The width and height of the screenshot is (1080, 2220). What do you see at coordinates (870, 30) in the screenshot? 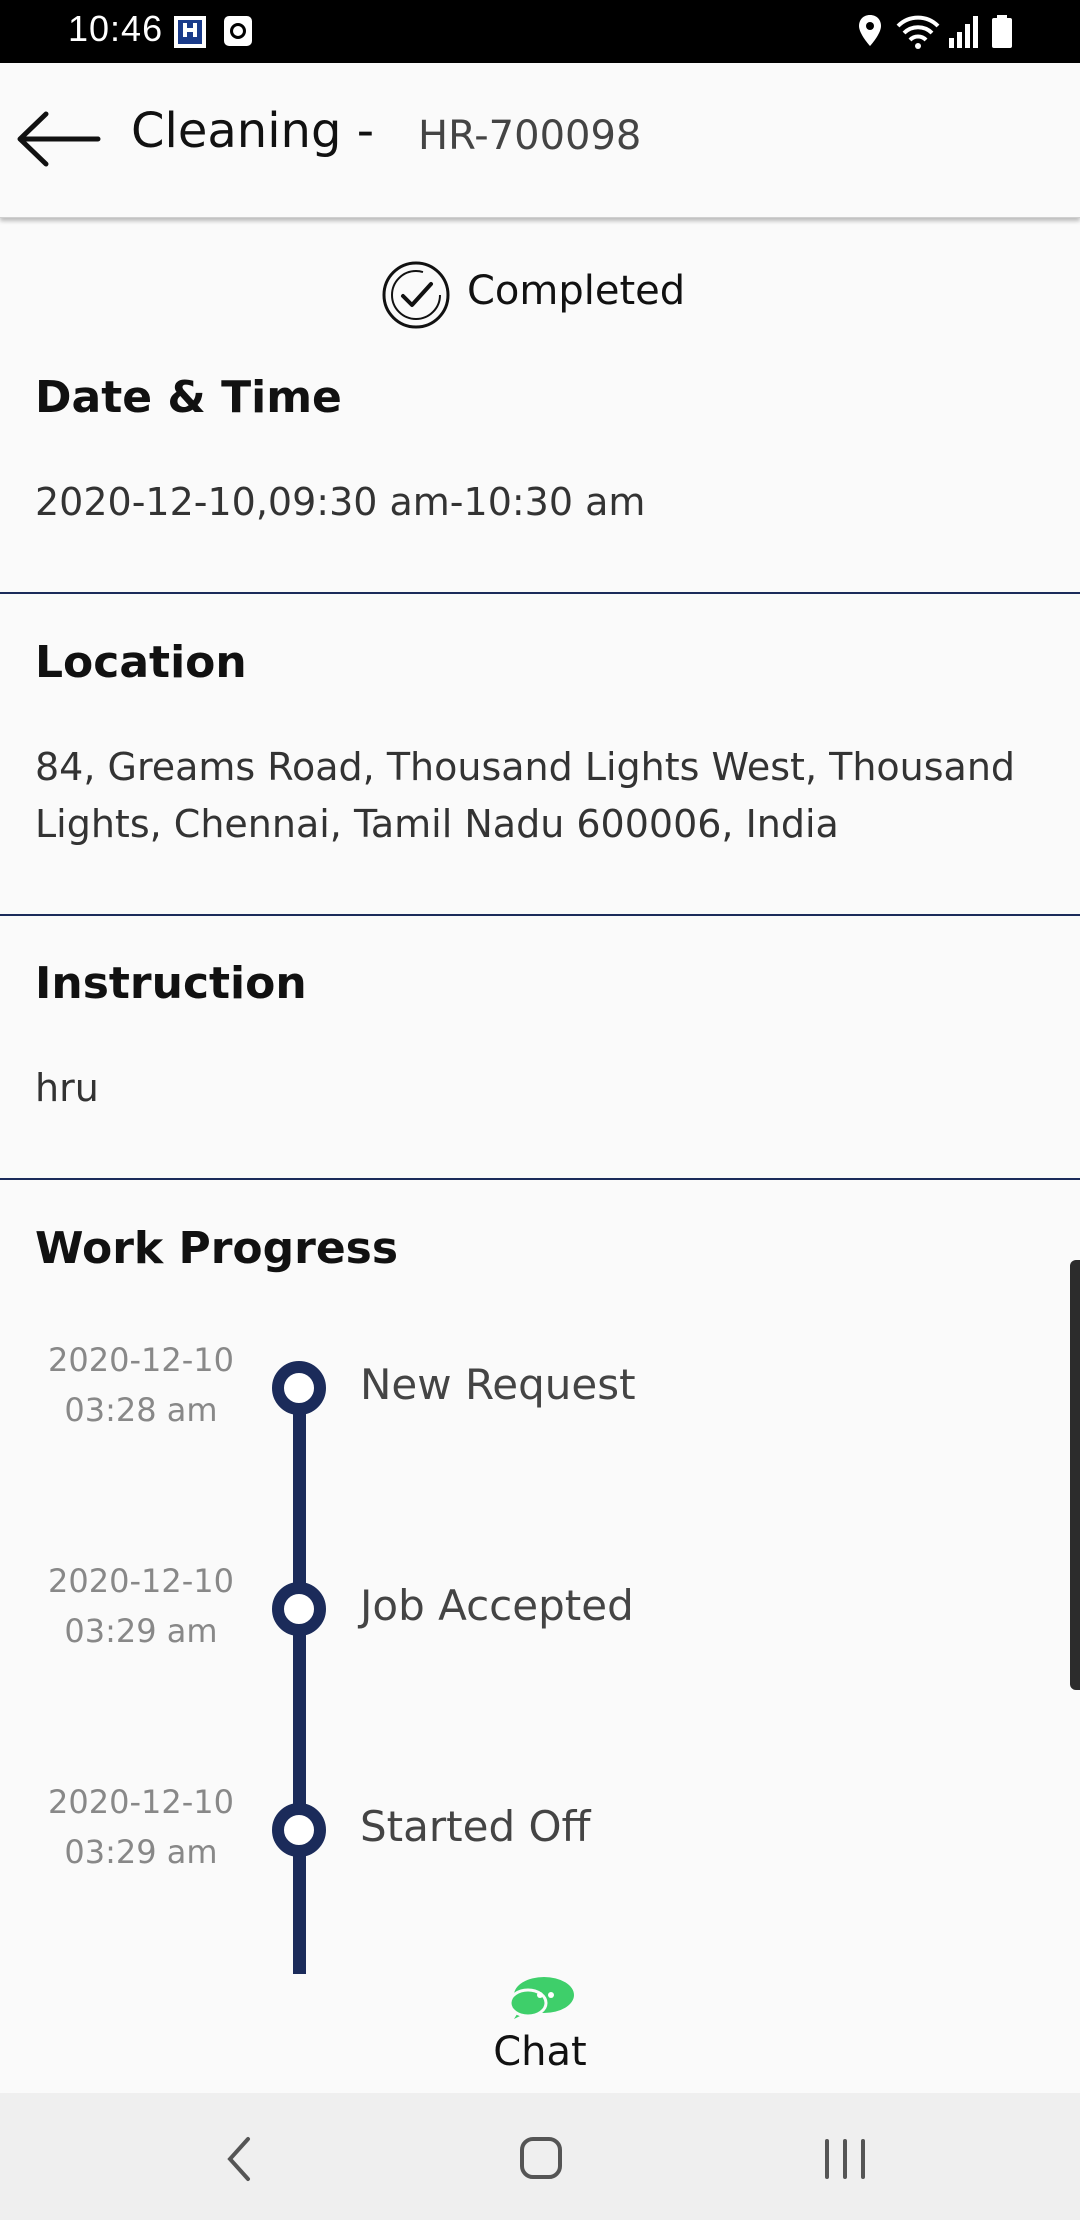
I see `location-icon` at bounding box center [870, 30].